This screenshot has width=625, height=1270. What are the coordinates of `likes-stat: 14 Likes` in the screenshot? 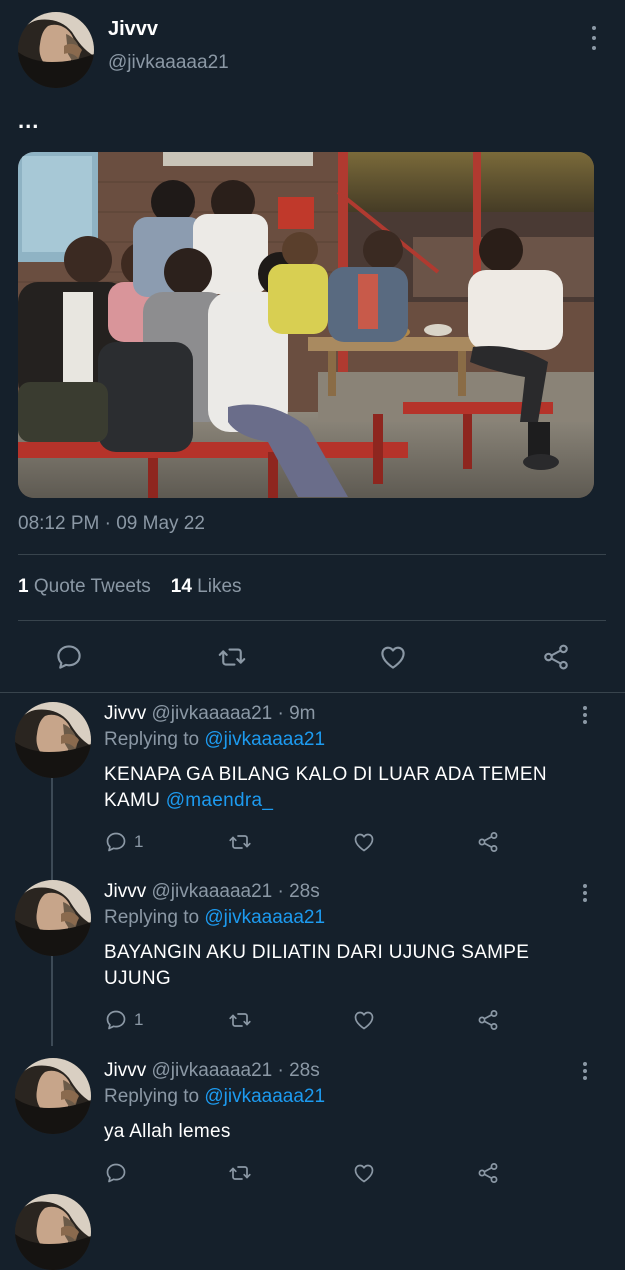 It's located at (206, 587).